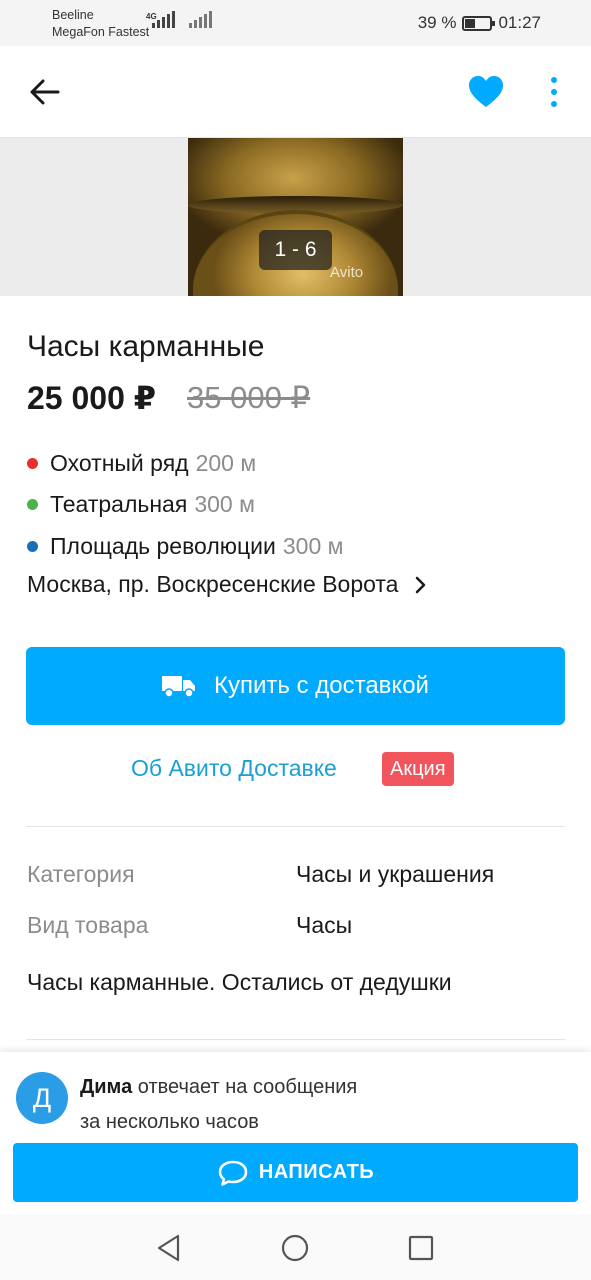  Describe the element at coordinates (42, 1098) in the screenshot. I see `avatar: Д` at that location.